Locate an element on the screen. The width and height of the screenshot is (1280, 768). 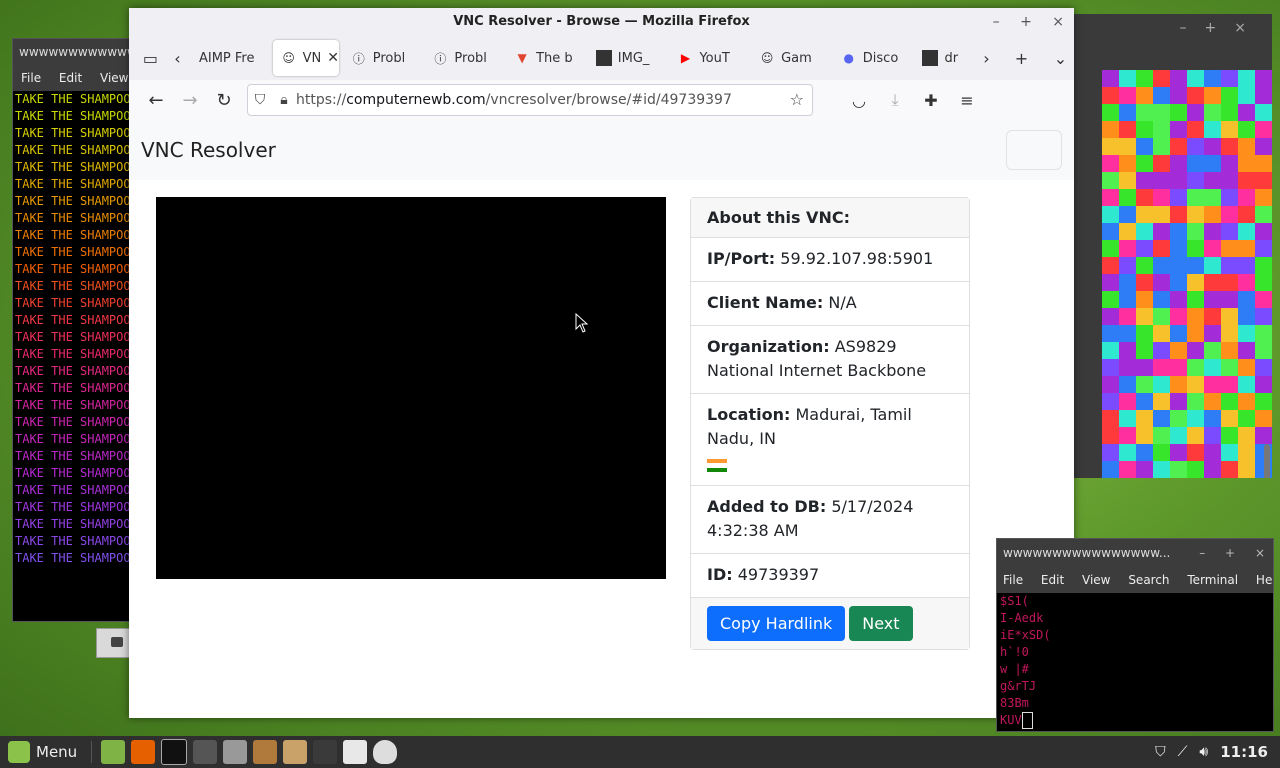
tab-label: dr is located at coordinates (951, 58).